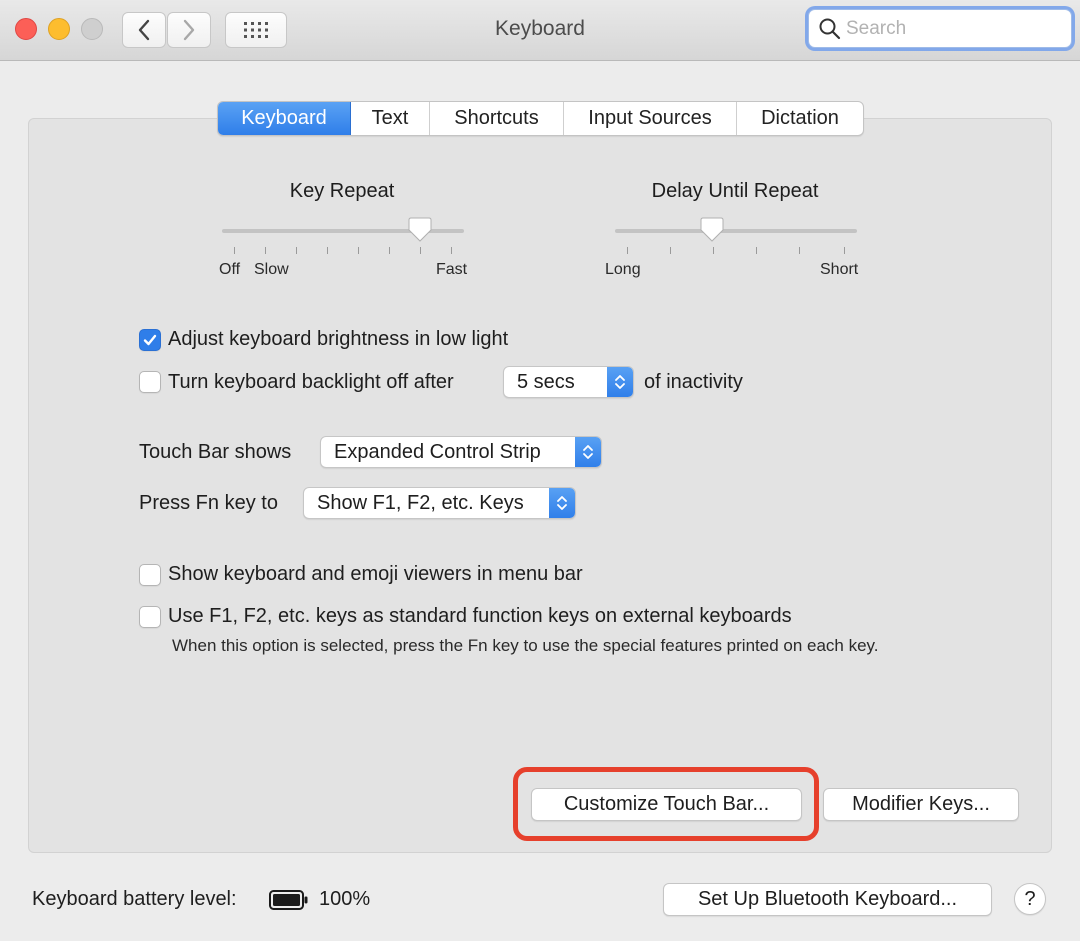 The image size is (1080, 941). I want to click on key-repeat-slow-label: Slow, so click(271, 269).